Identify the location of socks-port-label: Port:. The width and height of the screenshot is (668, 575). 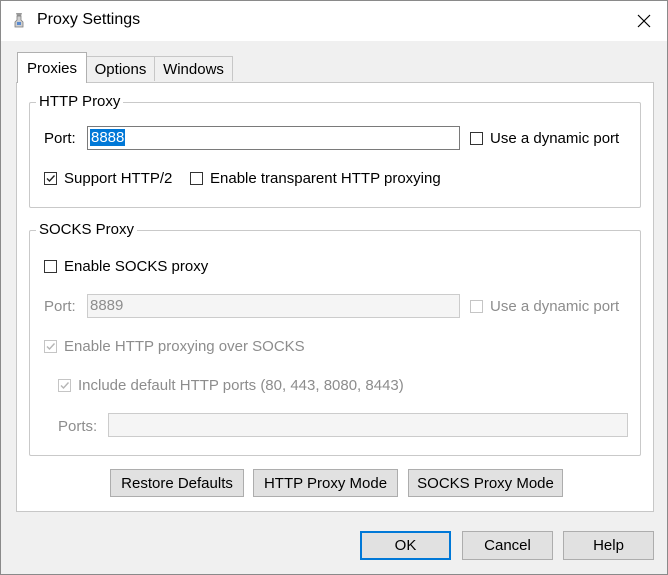
(60, 306).